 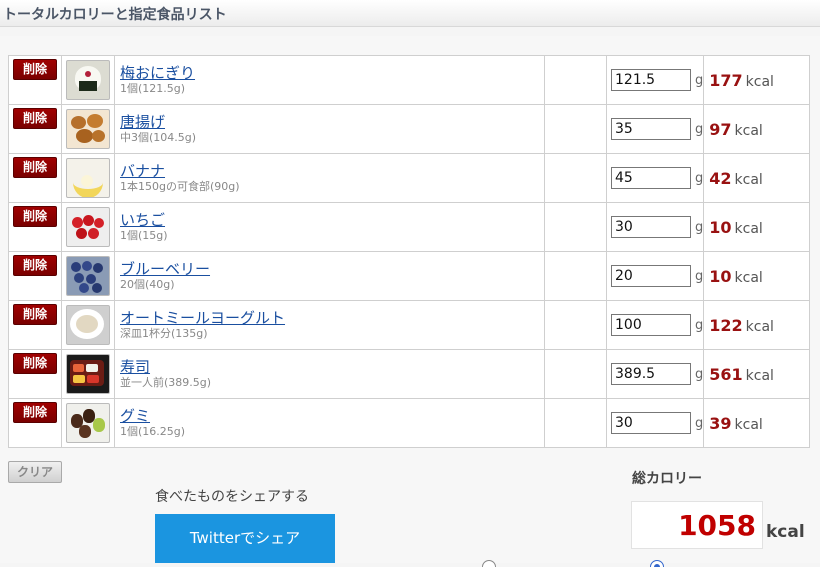 I want to click on table-row: 削除 バナナ1本150gの可食部(90g) g 42kcal, so click(x=409, y=178).